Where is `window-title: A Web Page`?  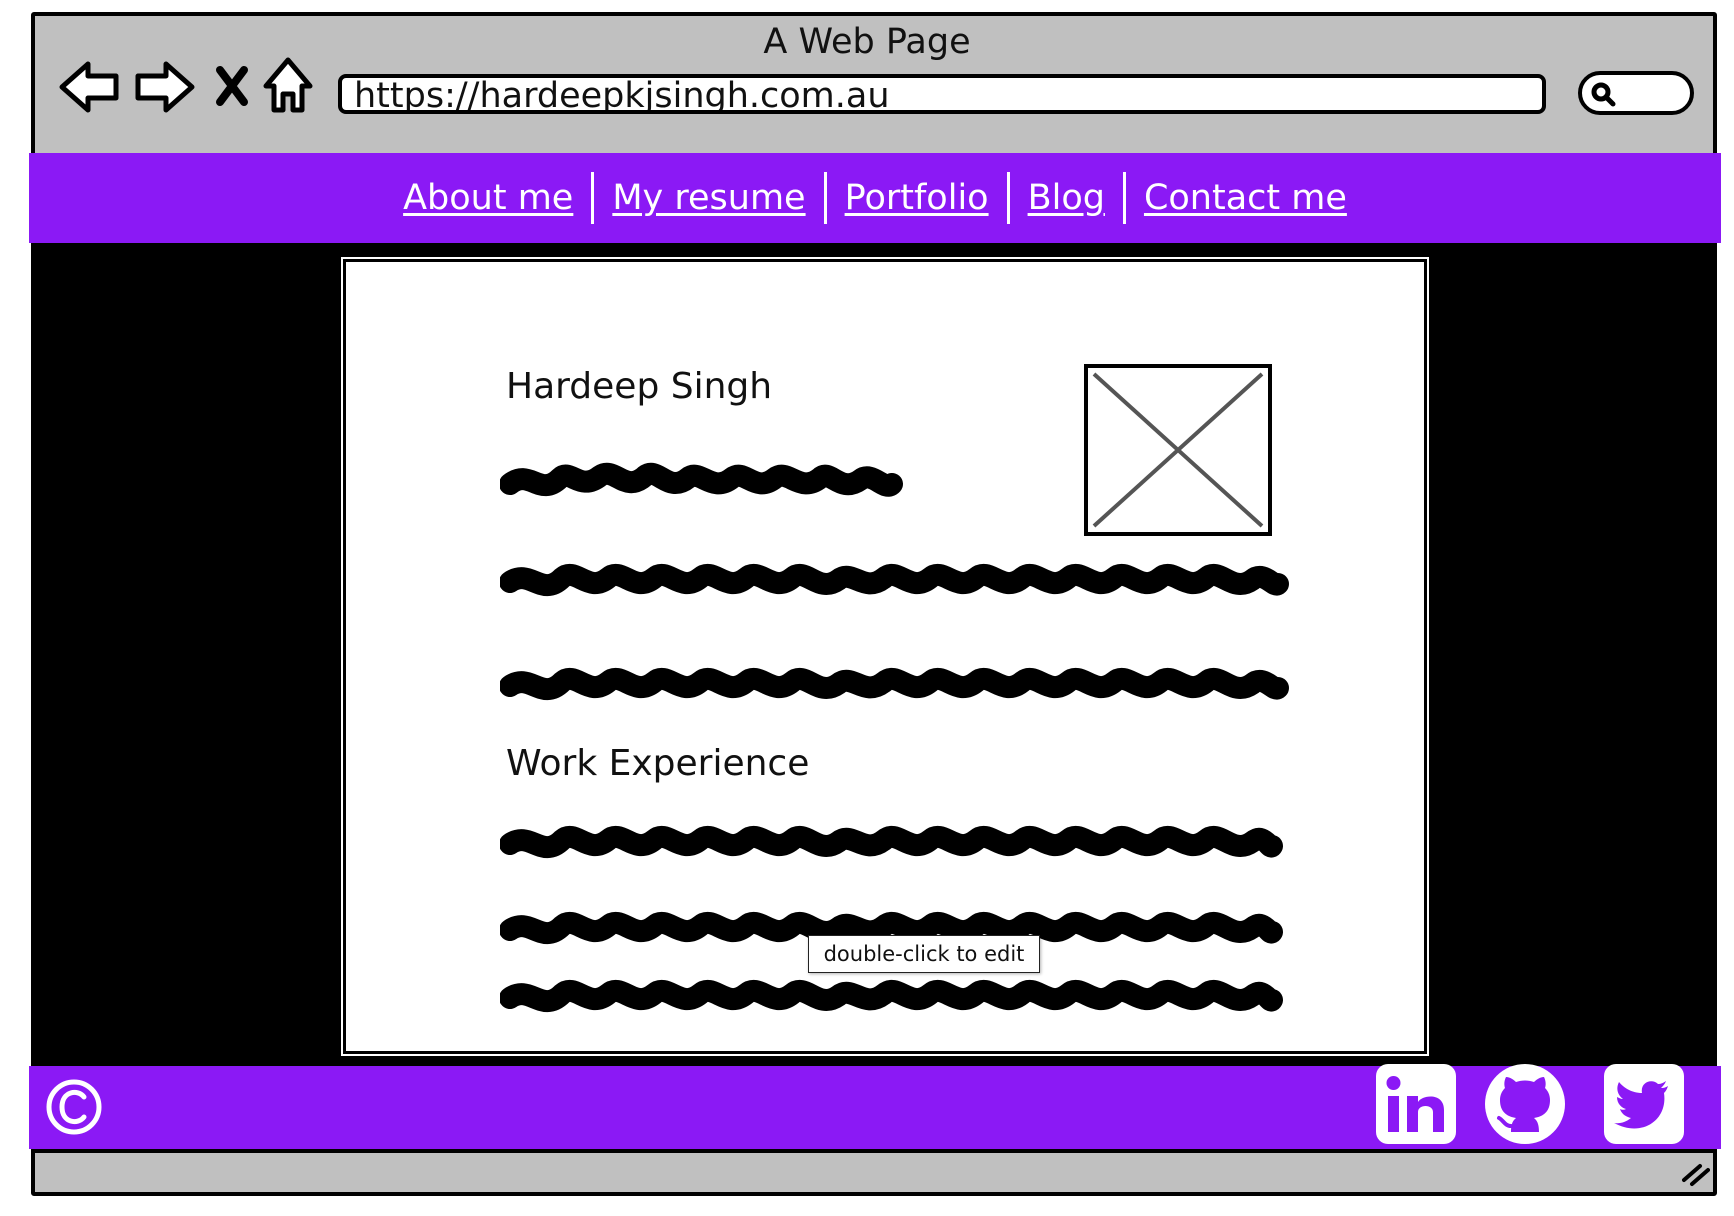 window-title: A Web Page is located at coordinates (867, 42).